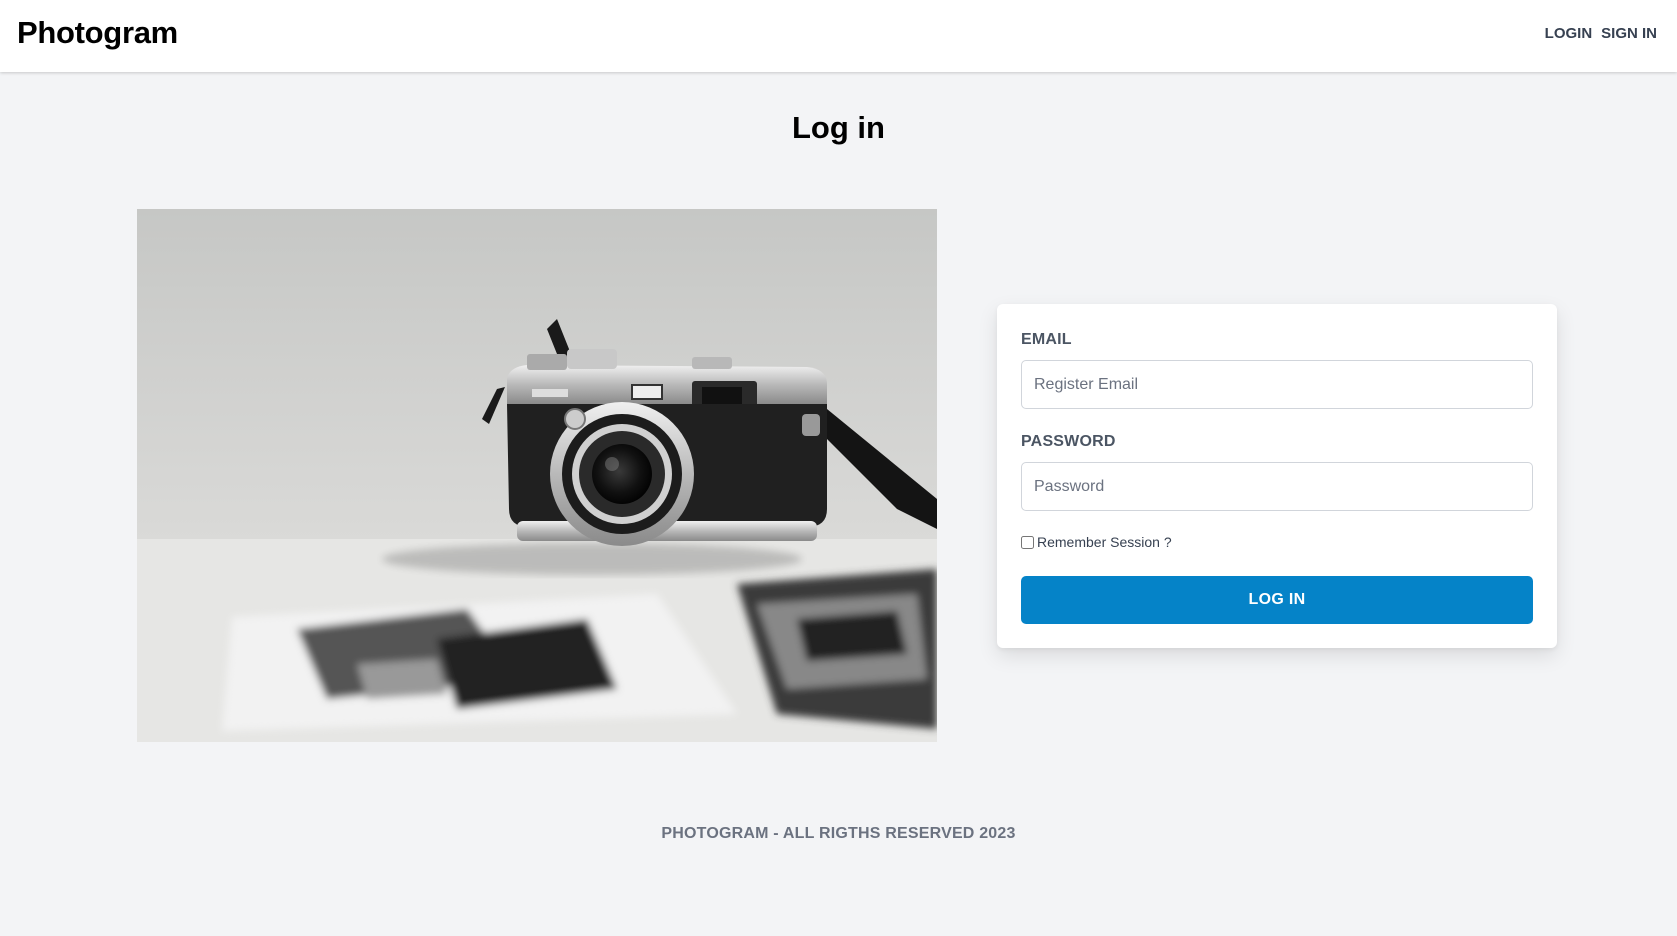 The height and width of the screenshot is (936, 1677). Describe the element at coordinates (1277, 486) in the screenshot. I see `password-input` at that location.